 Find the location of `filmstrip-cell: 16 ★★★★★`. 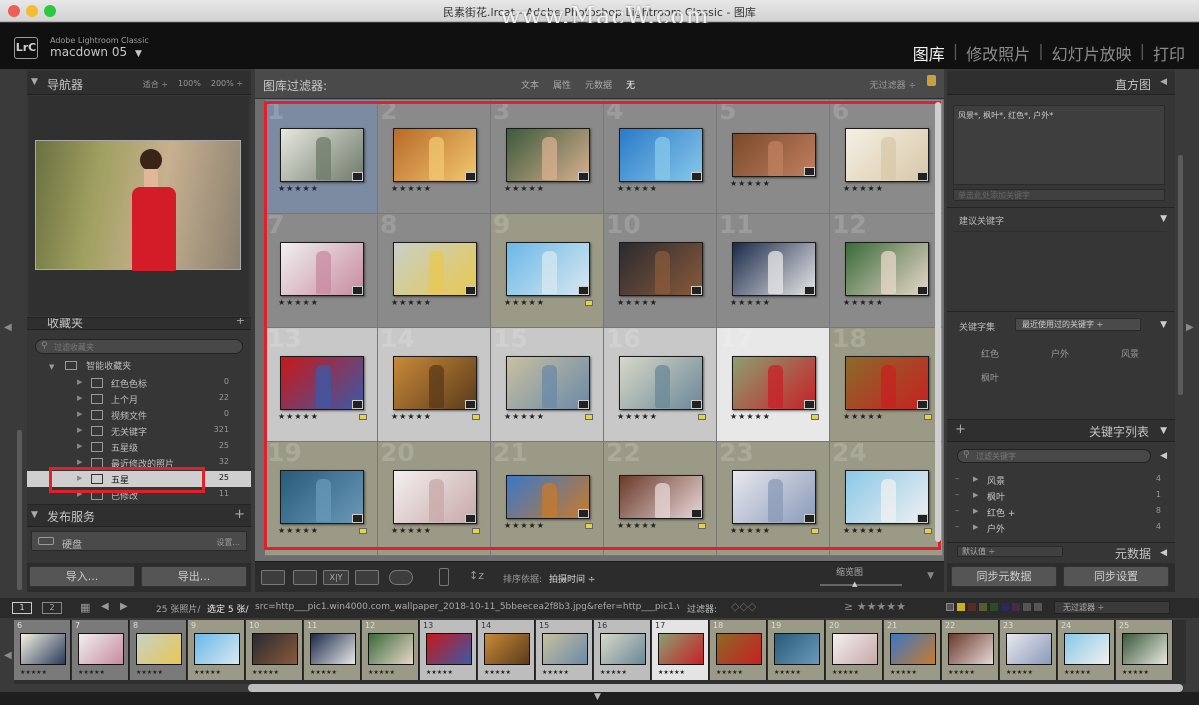

filmstrip-cell: 16 ★★★★★ is located at coordinates (622, 650).